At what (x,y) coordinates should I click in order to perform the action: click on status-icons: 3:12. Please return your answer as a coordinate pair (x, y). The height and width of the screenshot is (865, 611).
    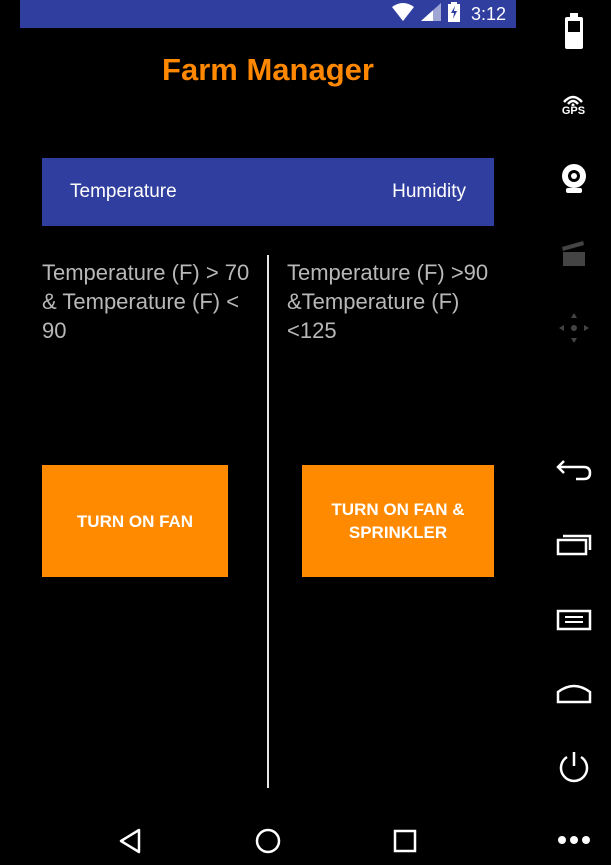
    Looking at the image, I should click on (448, 14).